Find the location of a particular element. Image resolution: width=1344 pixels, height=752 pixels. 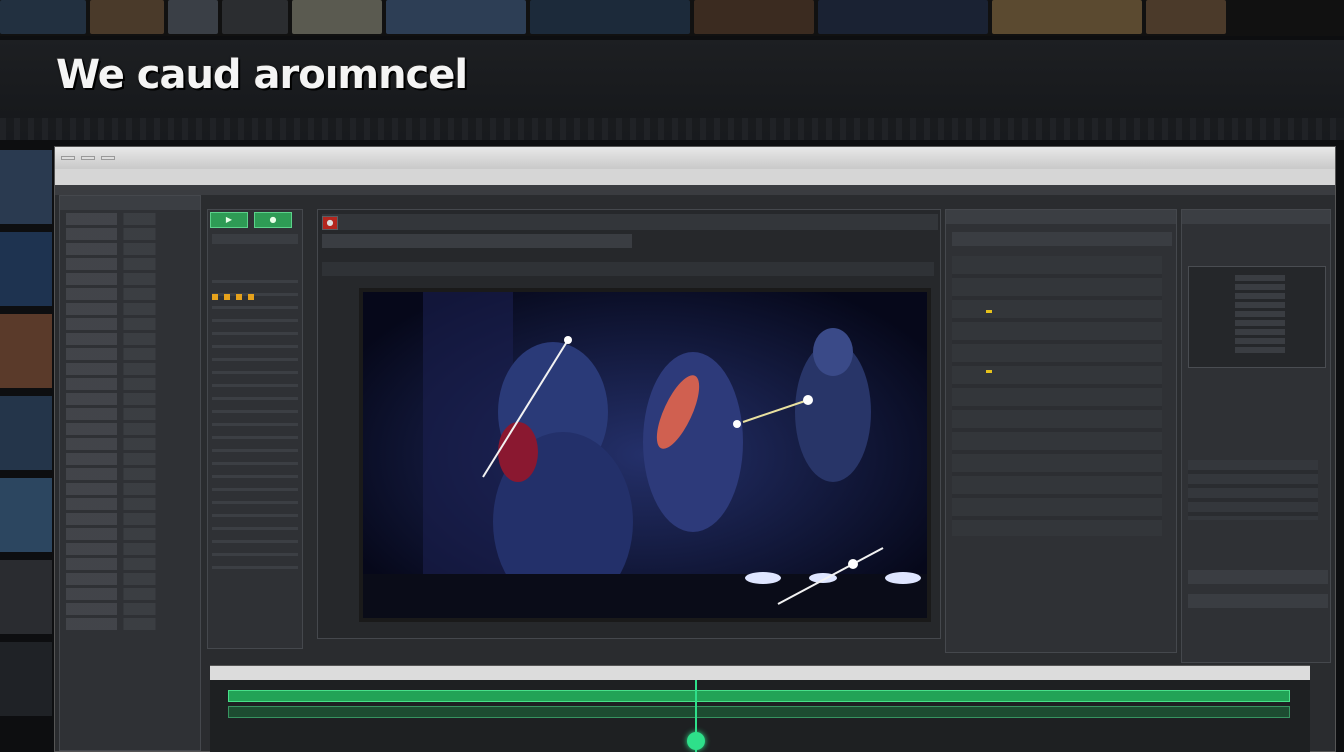

playhead-handle is located at coordinates (696, 741).